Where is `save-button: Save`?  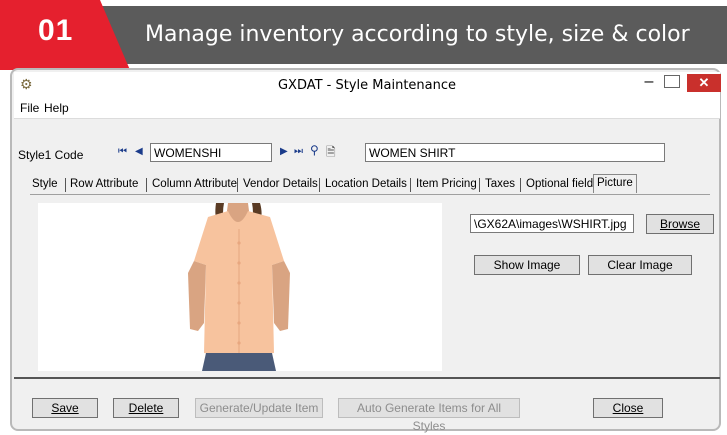 save-button: Save is located at coordinates (65, 408).